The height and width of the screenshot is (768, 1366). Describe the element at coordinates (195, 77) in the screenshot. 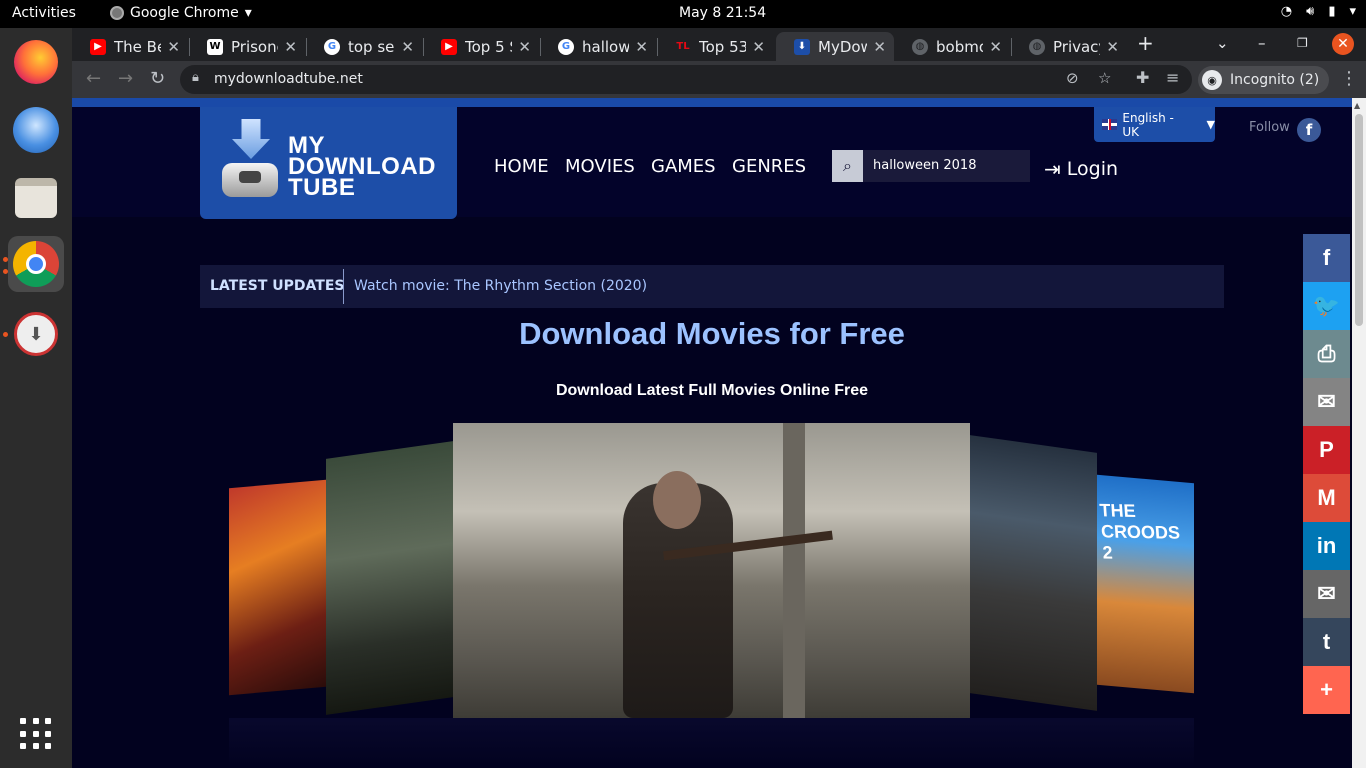

I see `lock-icon: 🔒︎` at that location.